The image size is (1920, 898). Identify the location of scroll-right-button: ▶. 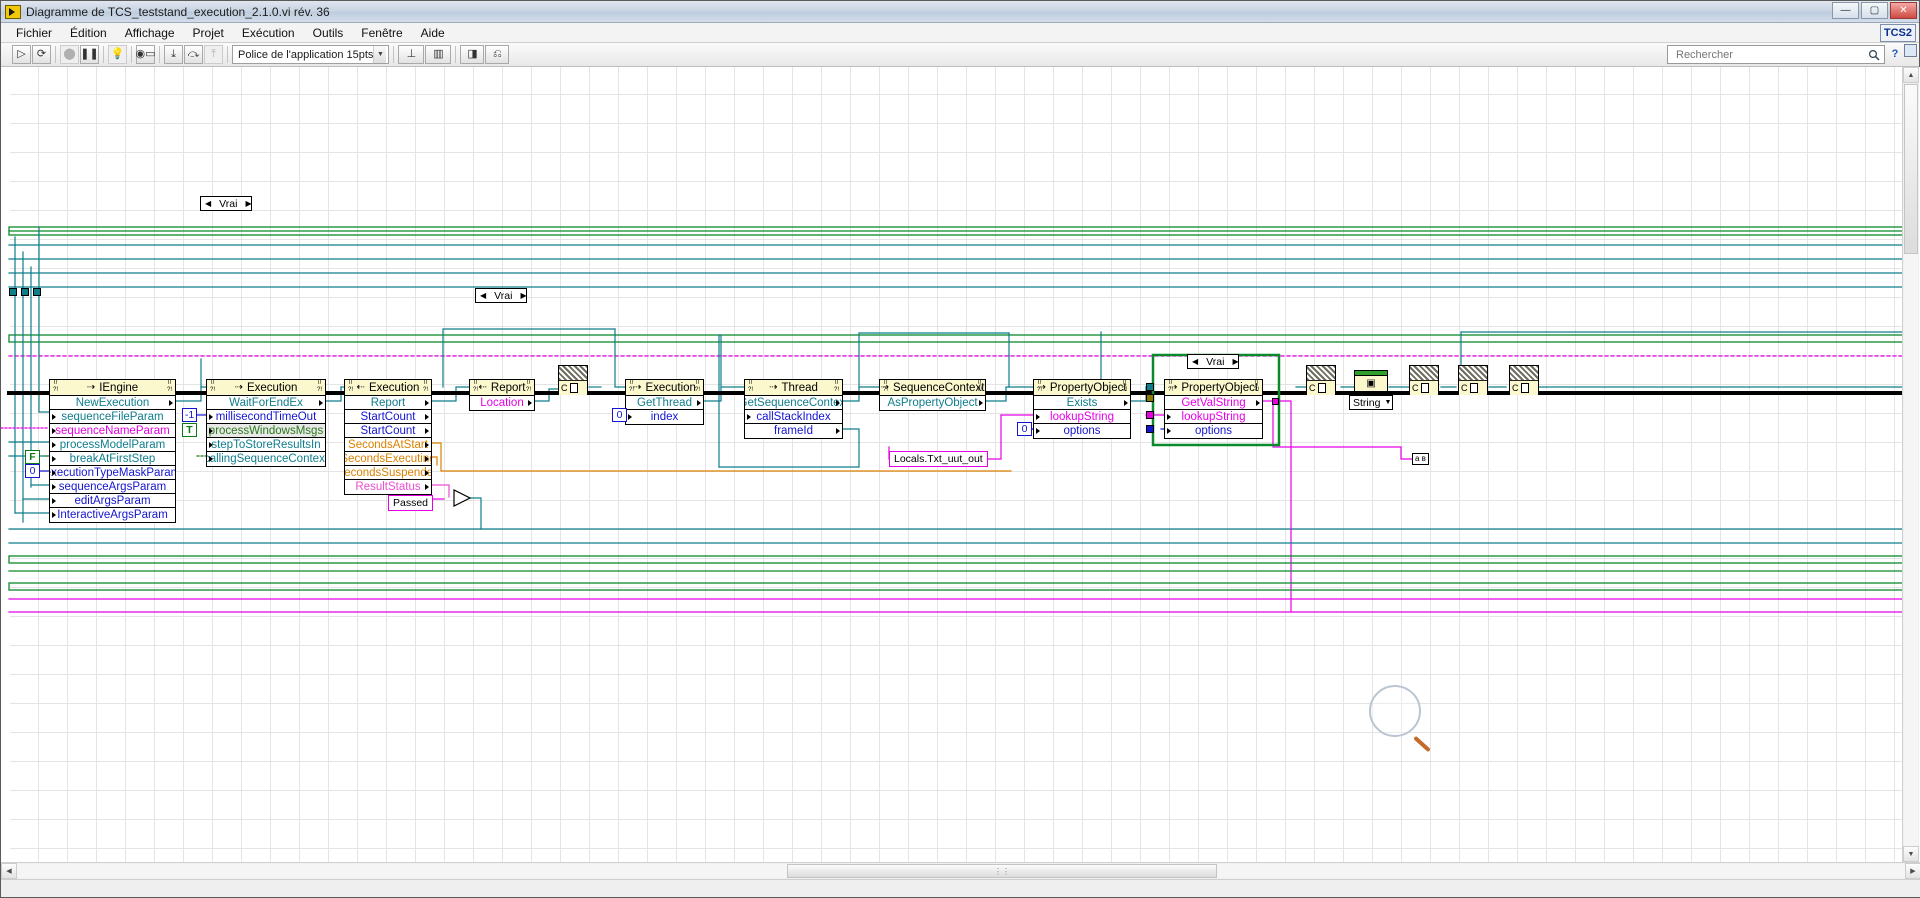
(1912, 871).